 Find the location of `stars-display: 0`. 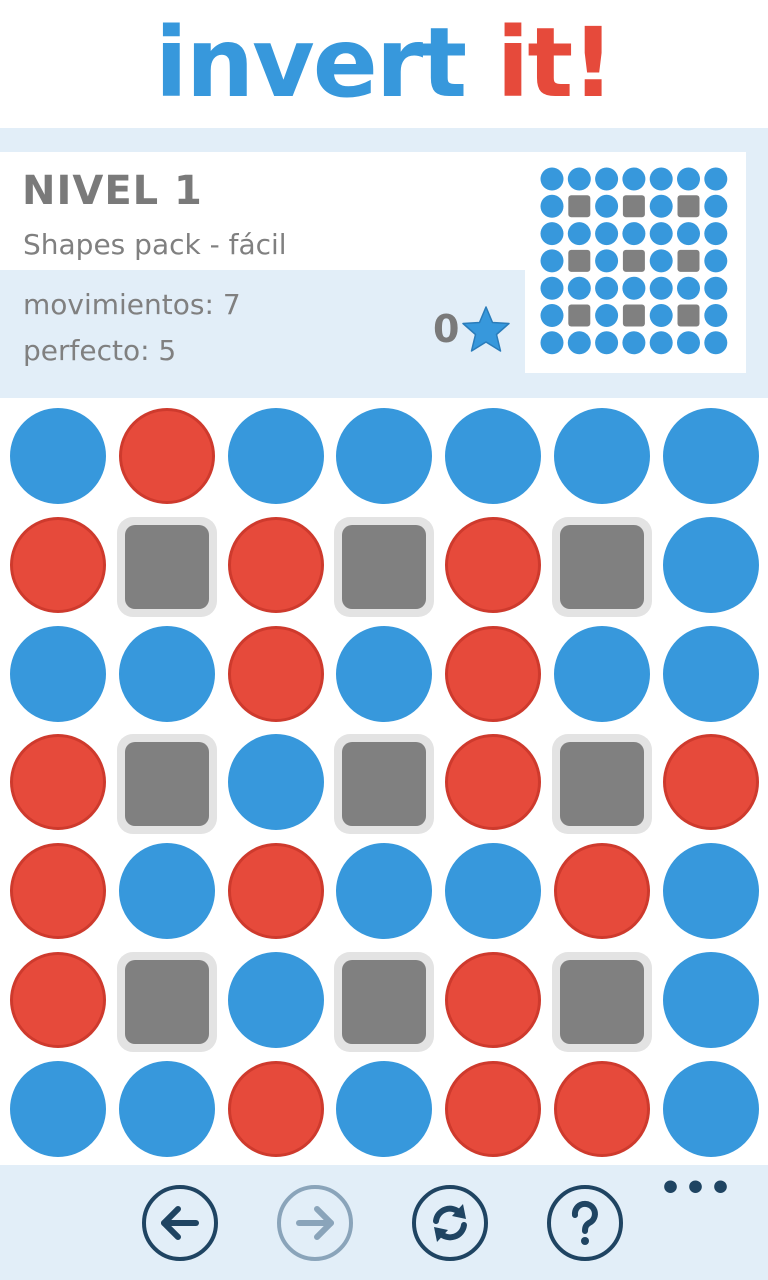

stars-display: 0 is located at coordinates (472, 329).